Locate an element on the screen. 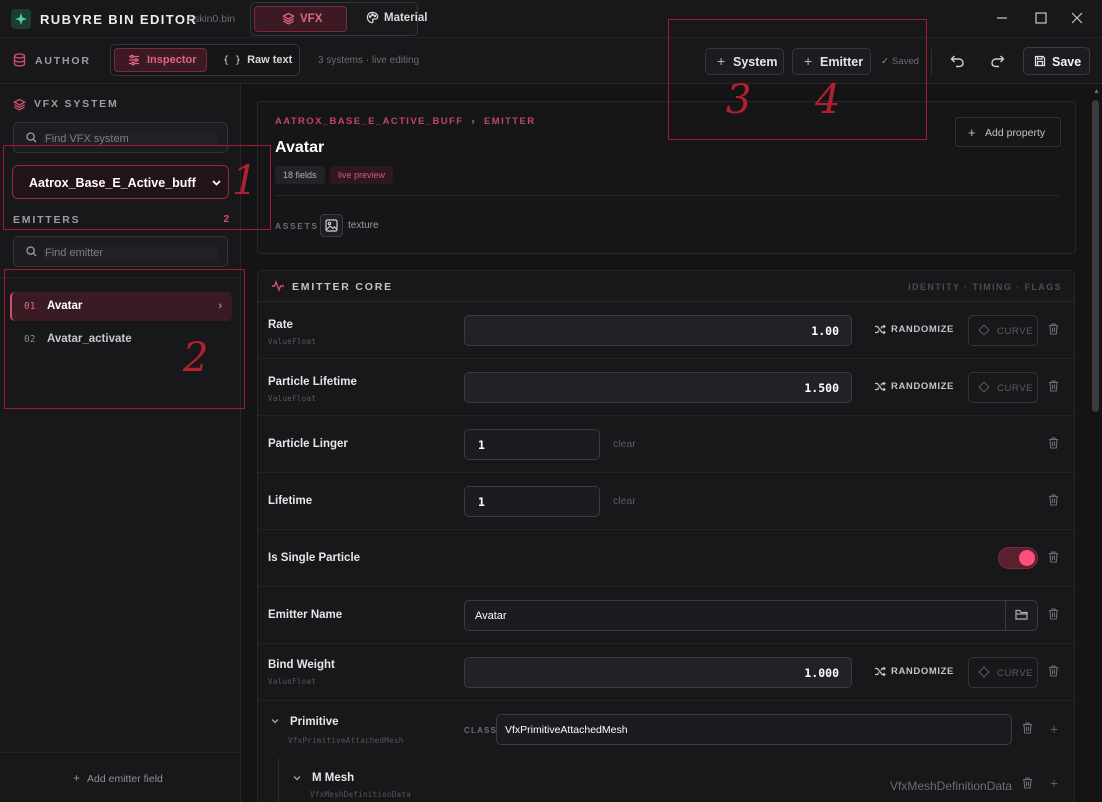 The height and width of the screenshot is (802, 1102). emitter-name-input: Avatar is located at coordinates (751, 615).